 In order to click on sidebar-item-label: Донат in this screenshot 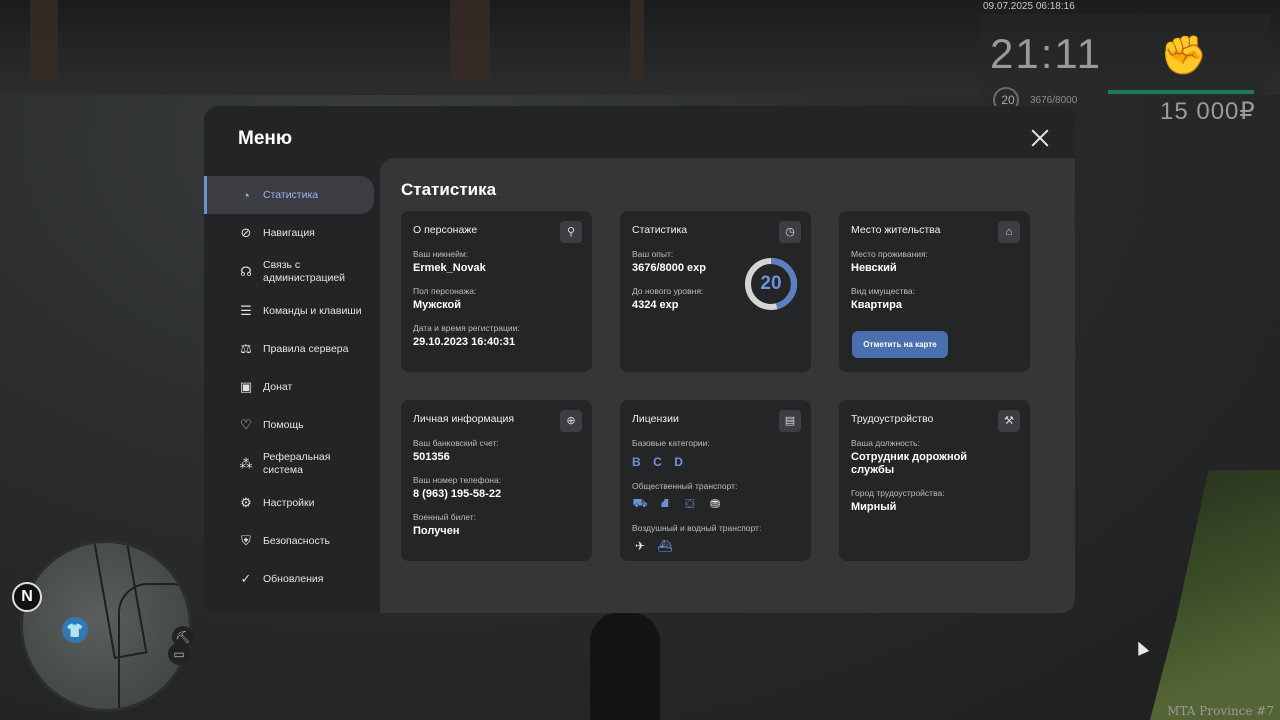, I will do `click(278, 386)`.